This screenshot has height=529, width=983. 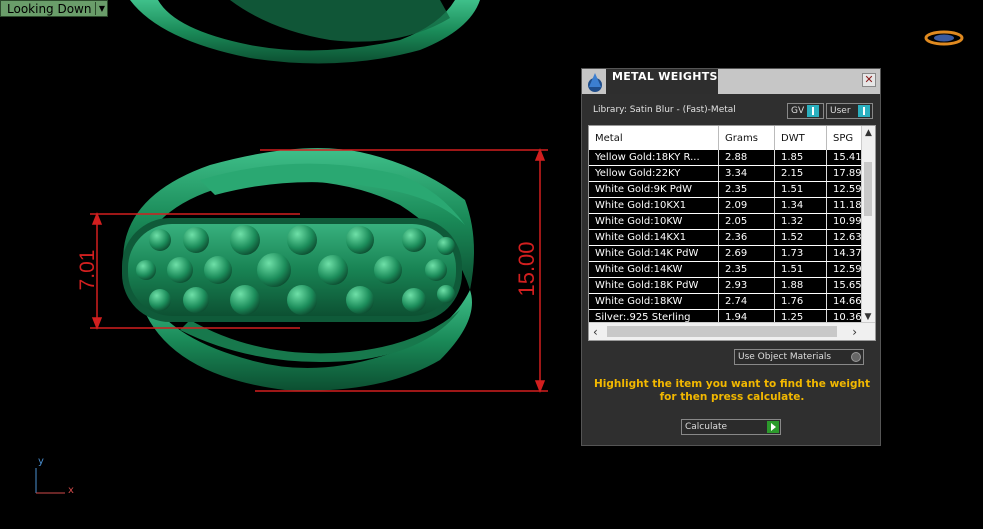 I want to click on cell-spg: 15.41, so click(x=847, y=157).